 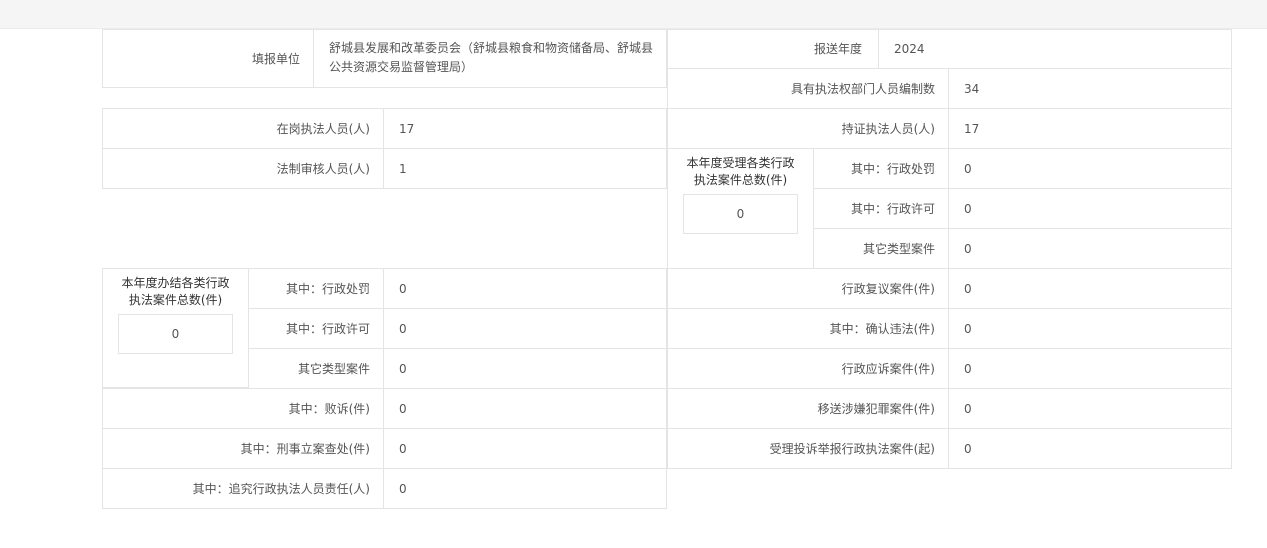 What do you see at coordinates (1090, 368) in the screenshot?
I see `litigation-value: 0` at bounding box center [1090, 368].